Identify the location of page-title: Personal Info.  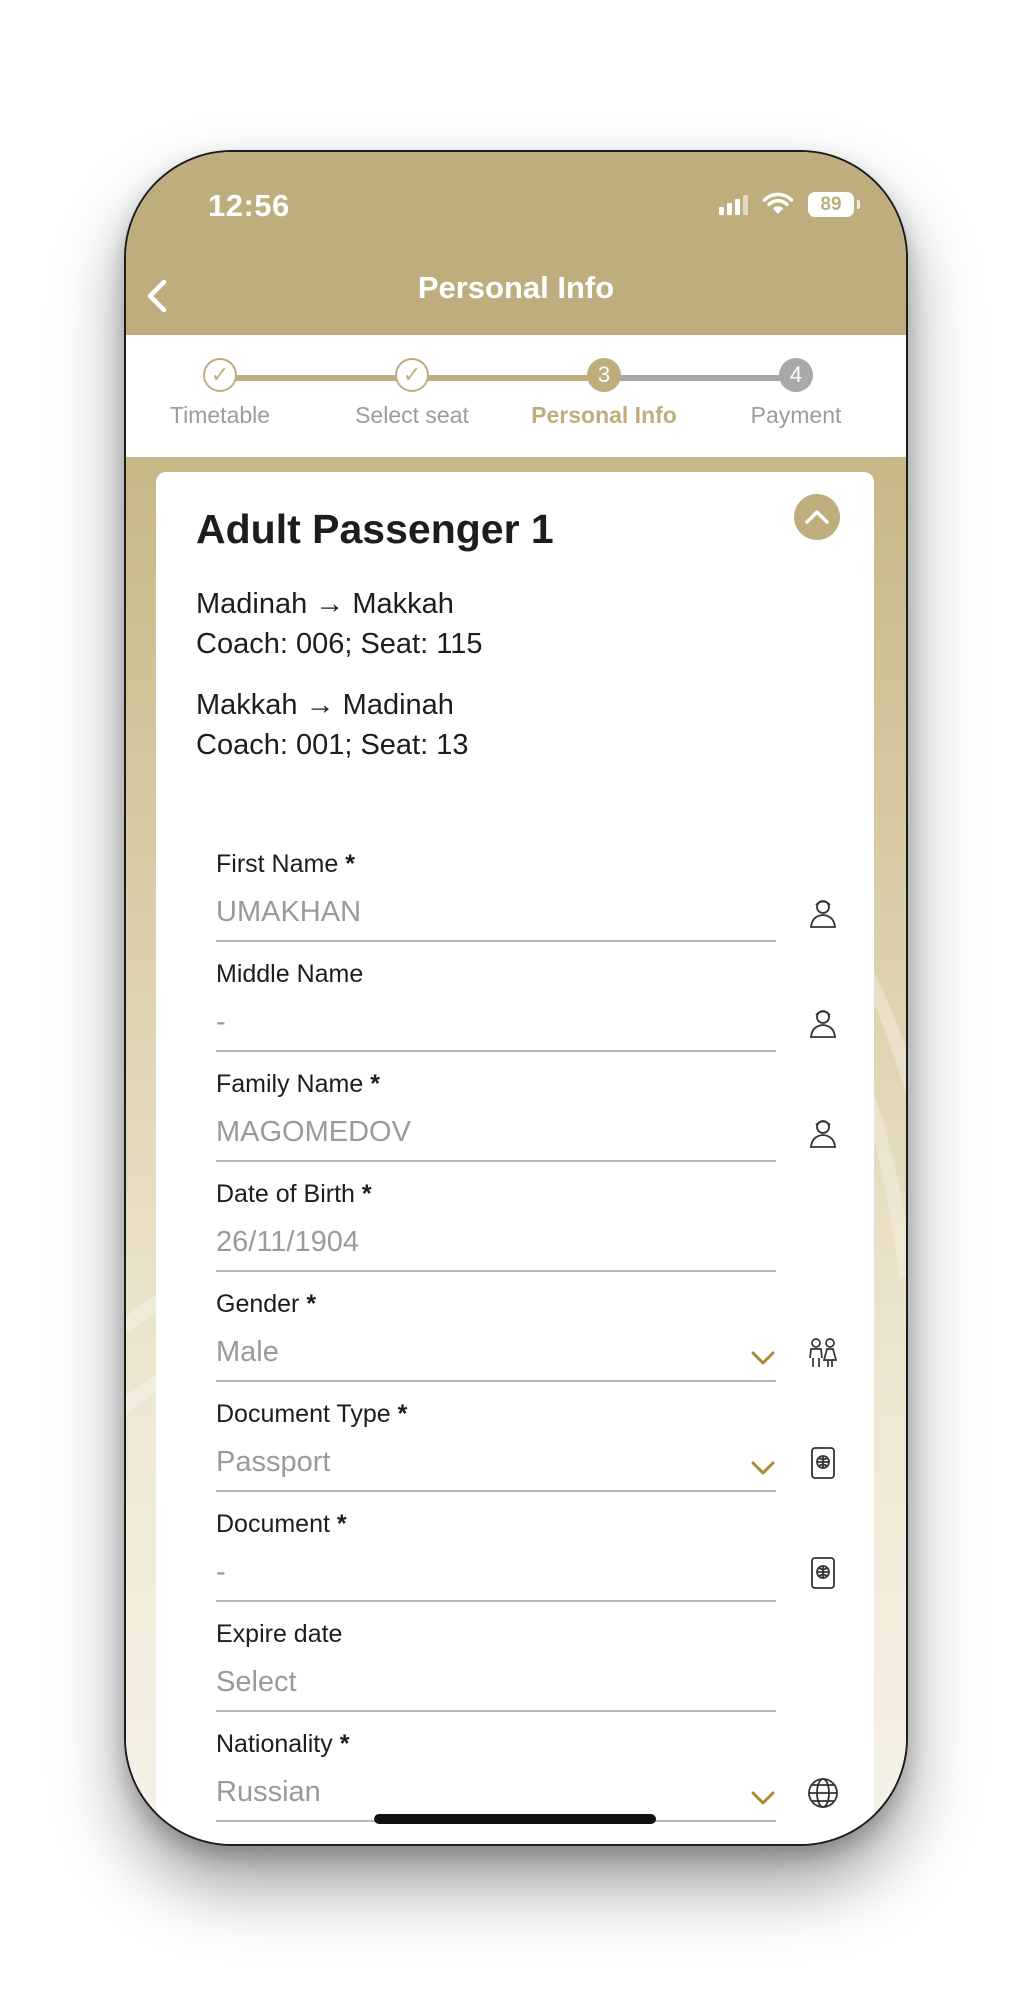
(516, 287).